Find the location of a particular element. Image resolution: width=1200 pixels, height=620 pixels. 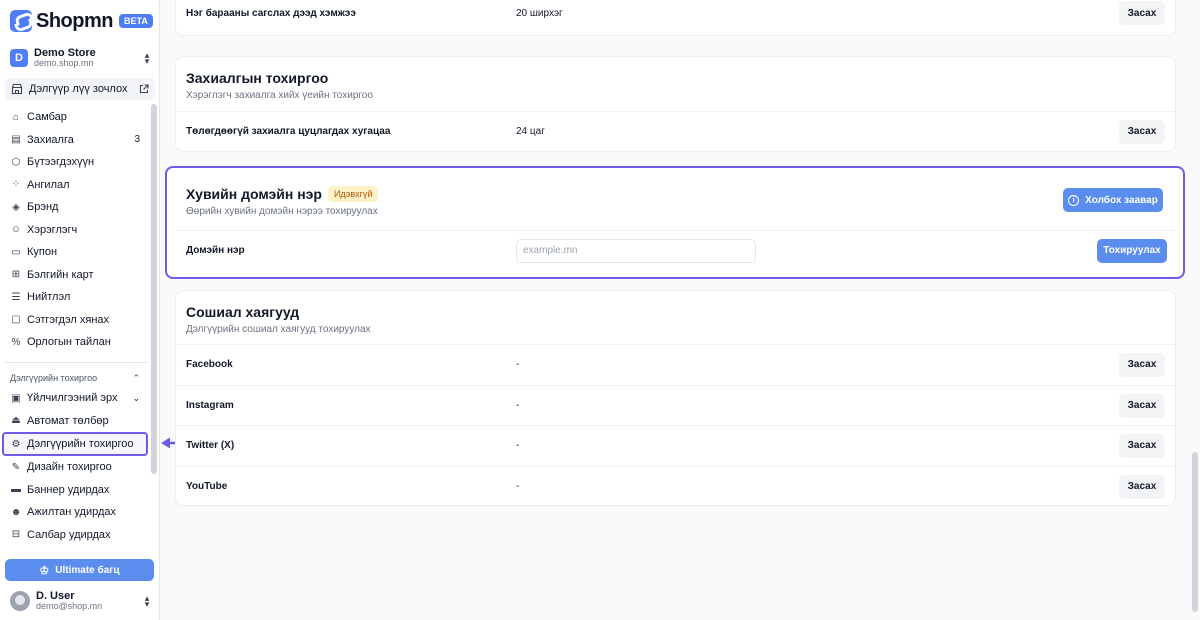

sidebar-divider is located at coordinates (76, 362).